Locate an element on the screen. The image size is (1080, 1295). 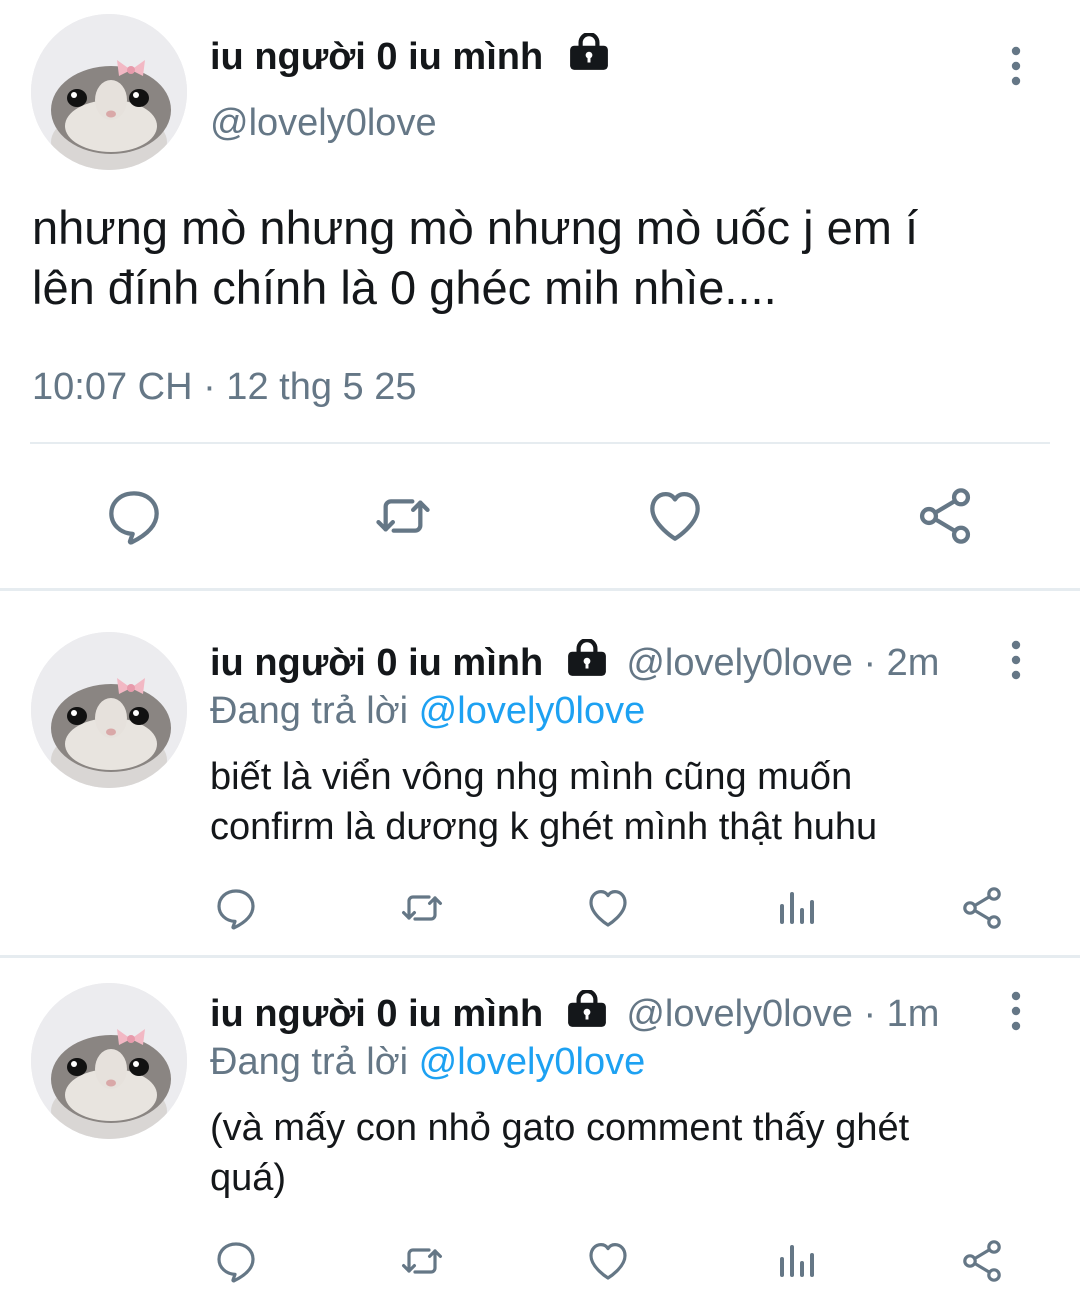
reply-text-line: (và mấy con nhỏ gato comment thấy ghét is located at coordinates (560, 1128).